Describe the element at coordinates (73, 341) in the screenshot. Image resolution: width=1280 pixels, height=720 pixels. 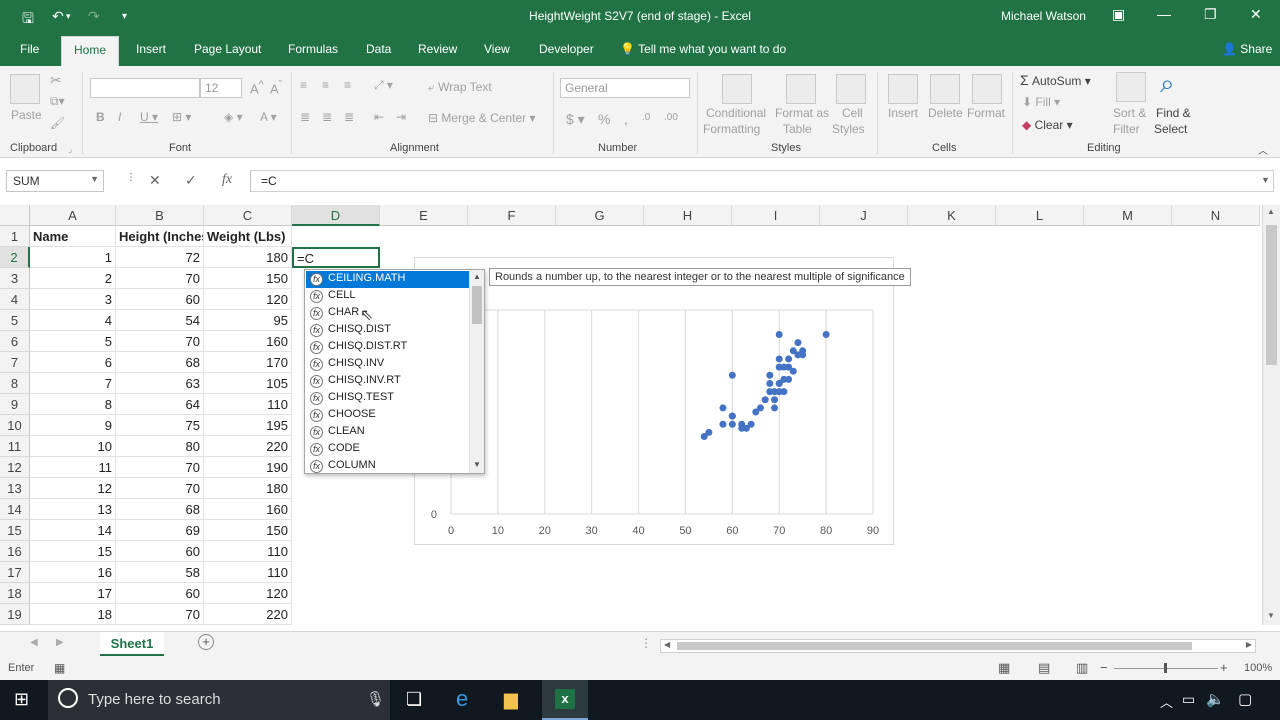
I see `table-cell: 5` at that location.